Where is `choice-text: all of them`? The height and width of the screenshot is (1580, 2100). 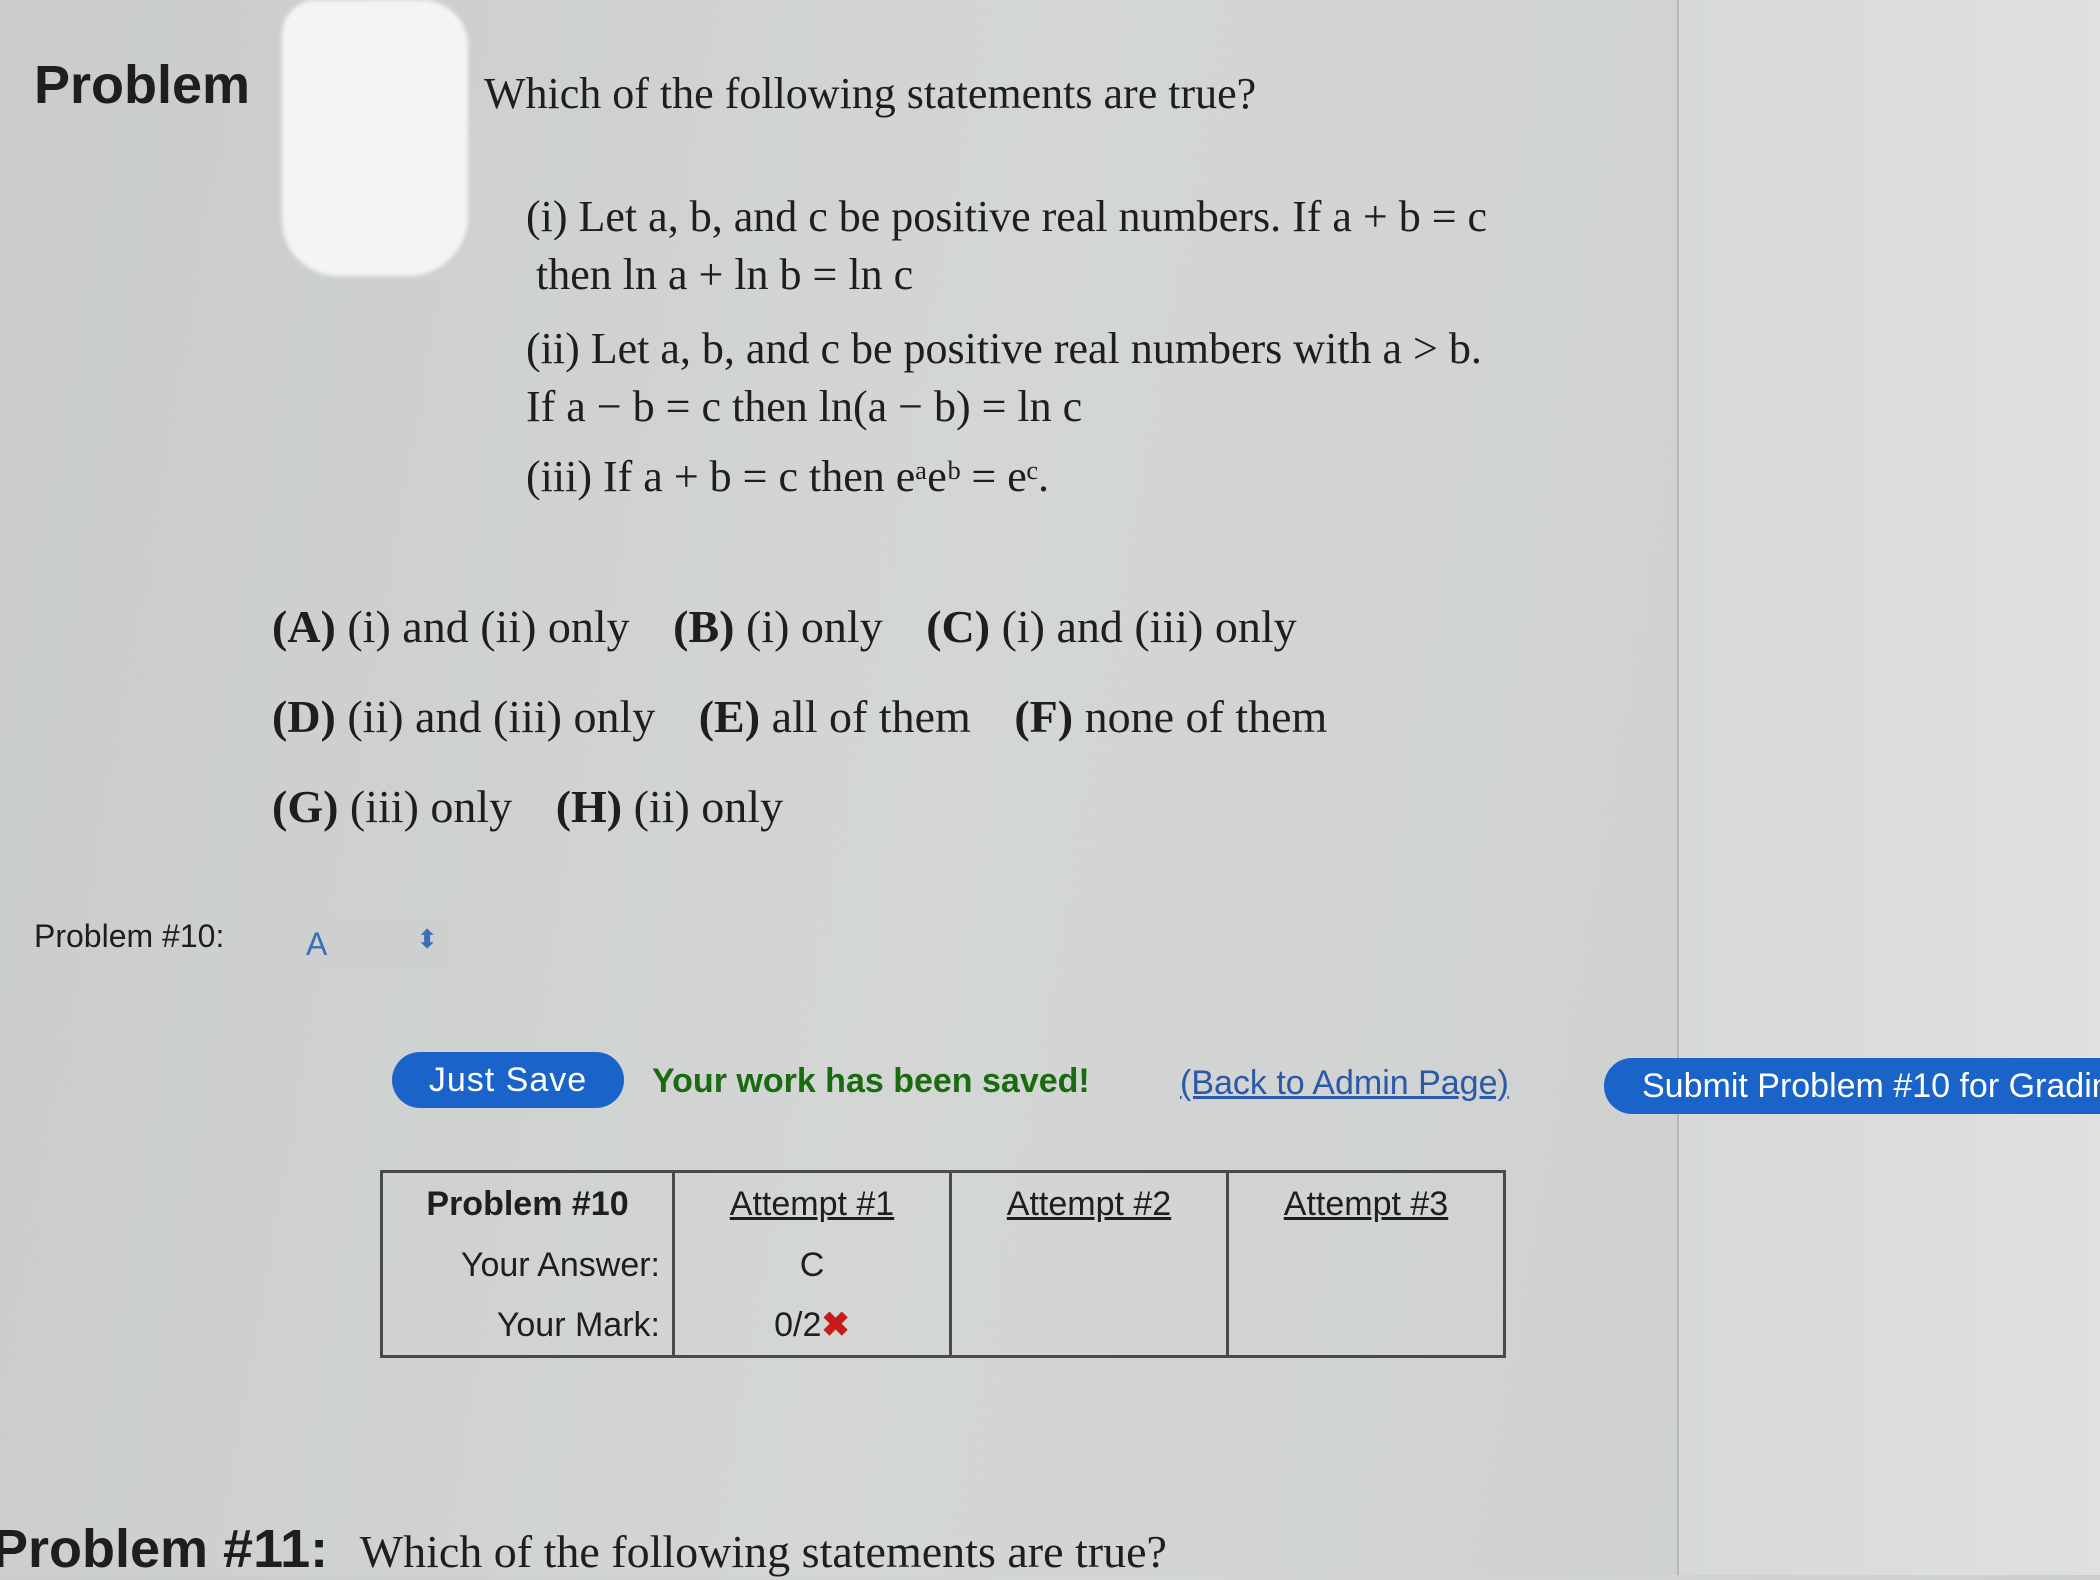 choice-text: all of them is located at coordinates (871, 716).